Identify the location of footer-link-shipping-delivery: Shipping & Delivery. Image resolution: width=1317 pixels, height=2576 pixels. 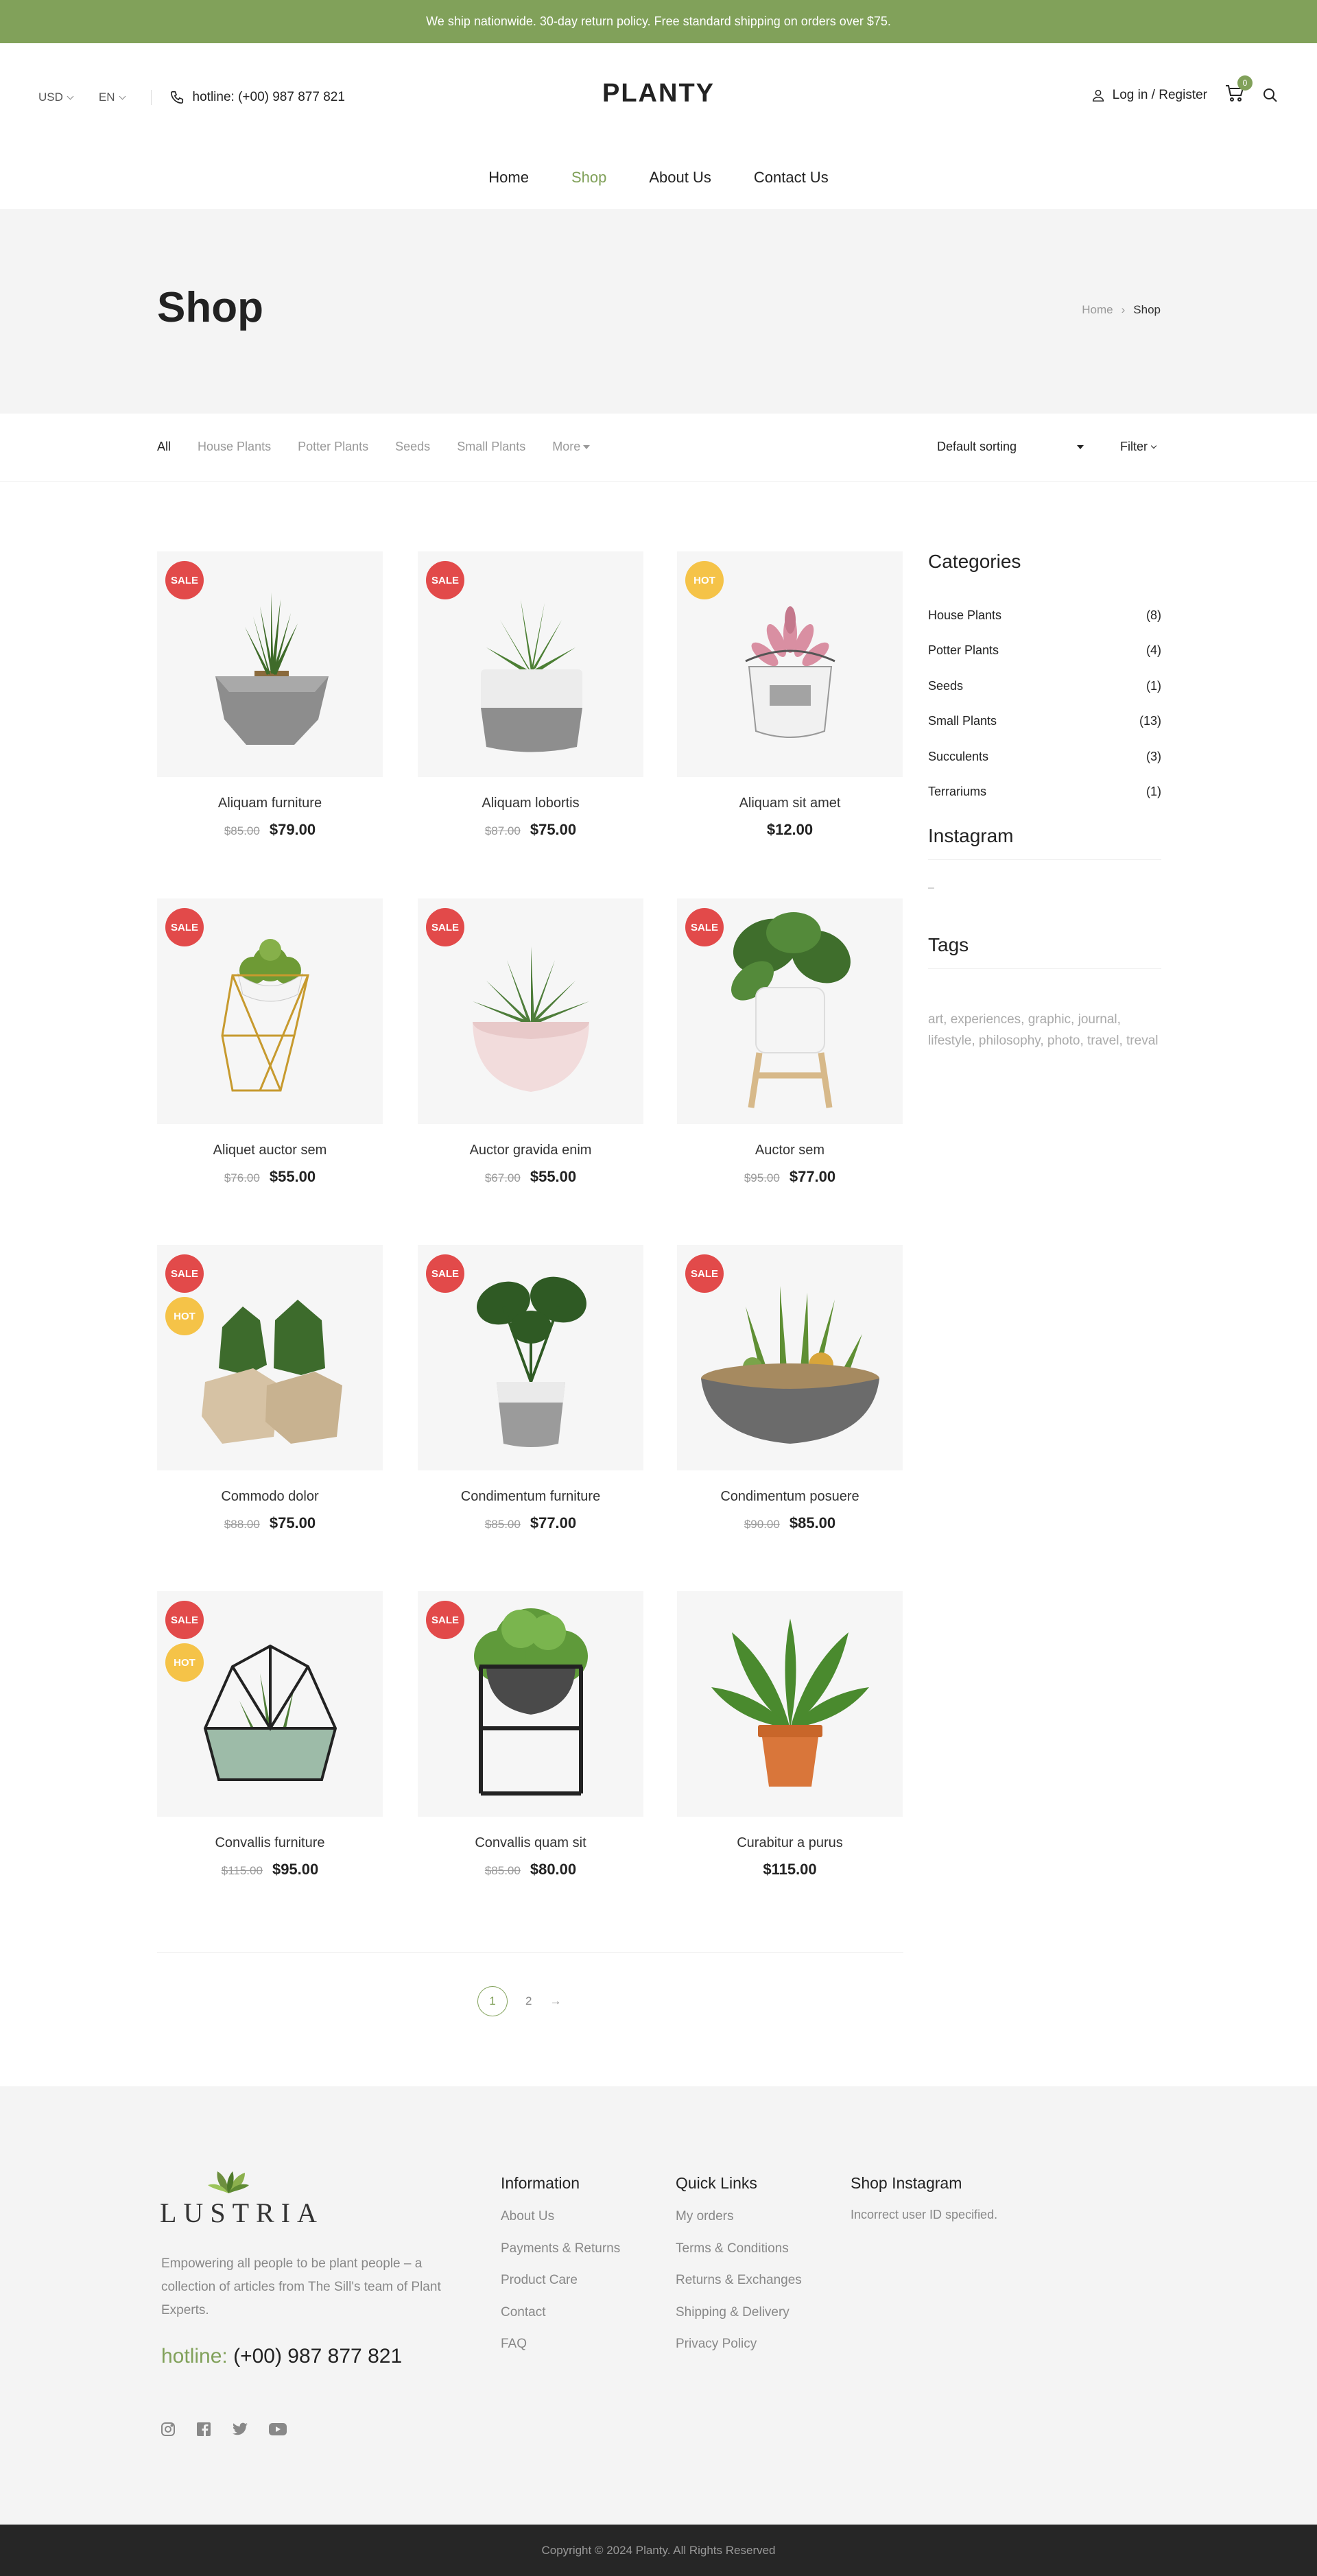
(739, 2321).